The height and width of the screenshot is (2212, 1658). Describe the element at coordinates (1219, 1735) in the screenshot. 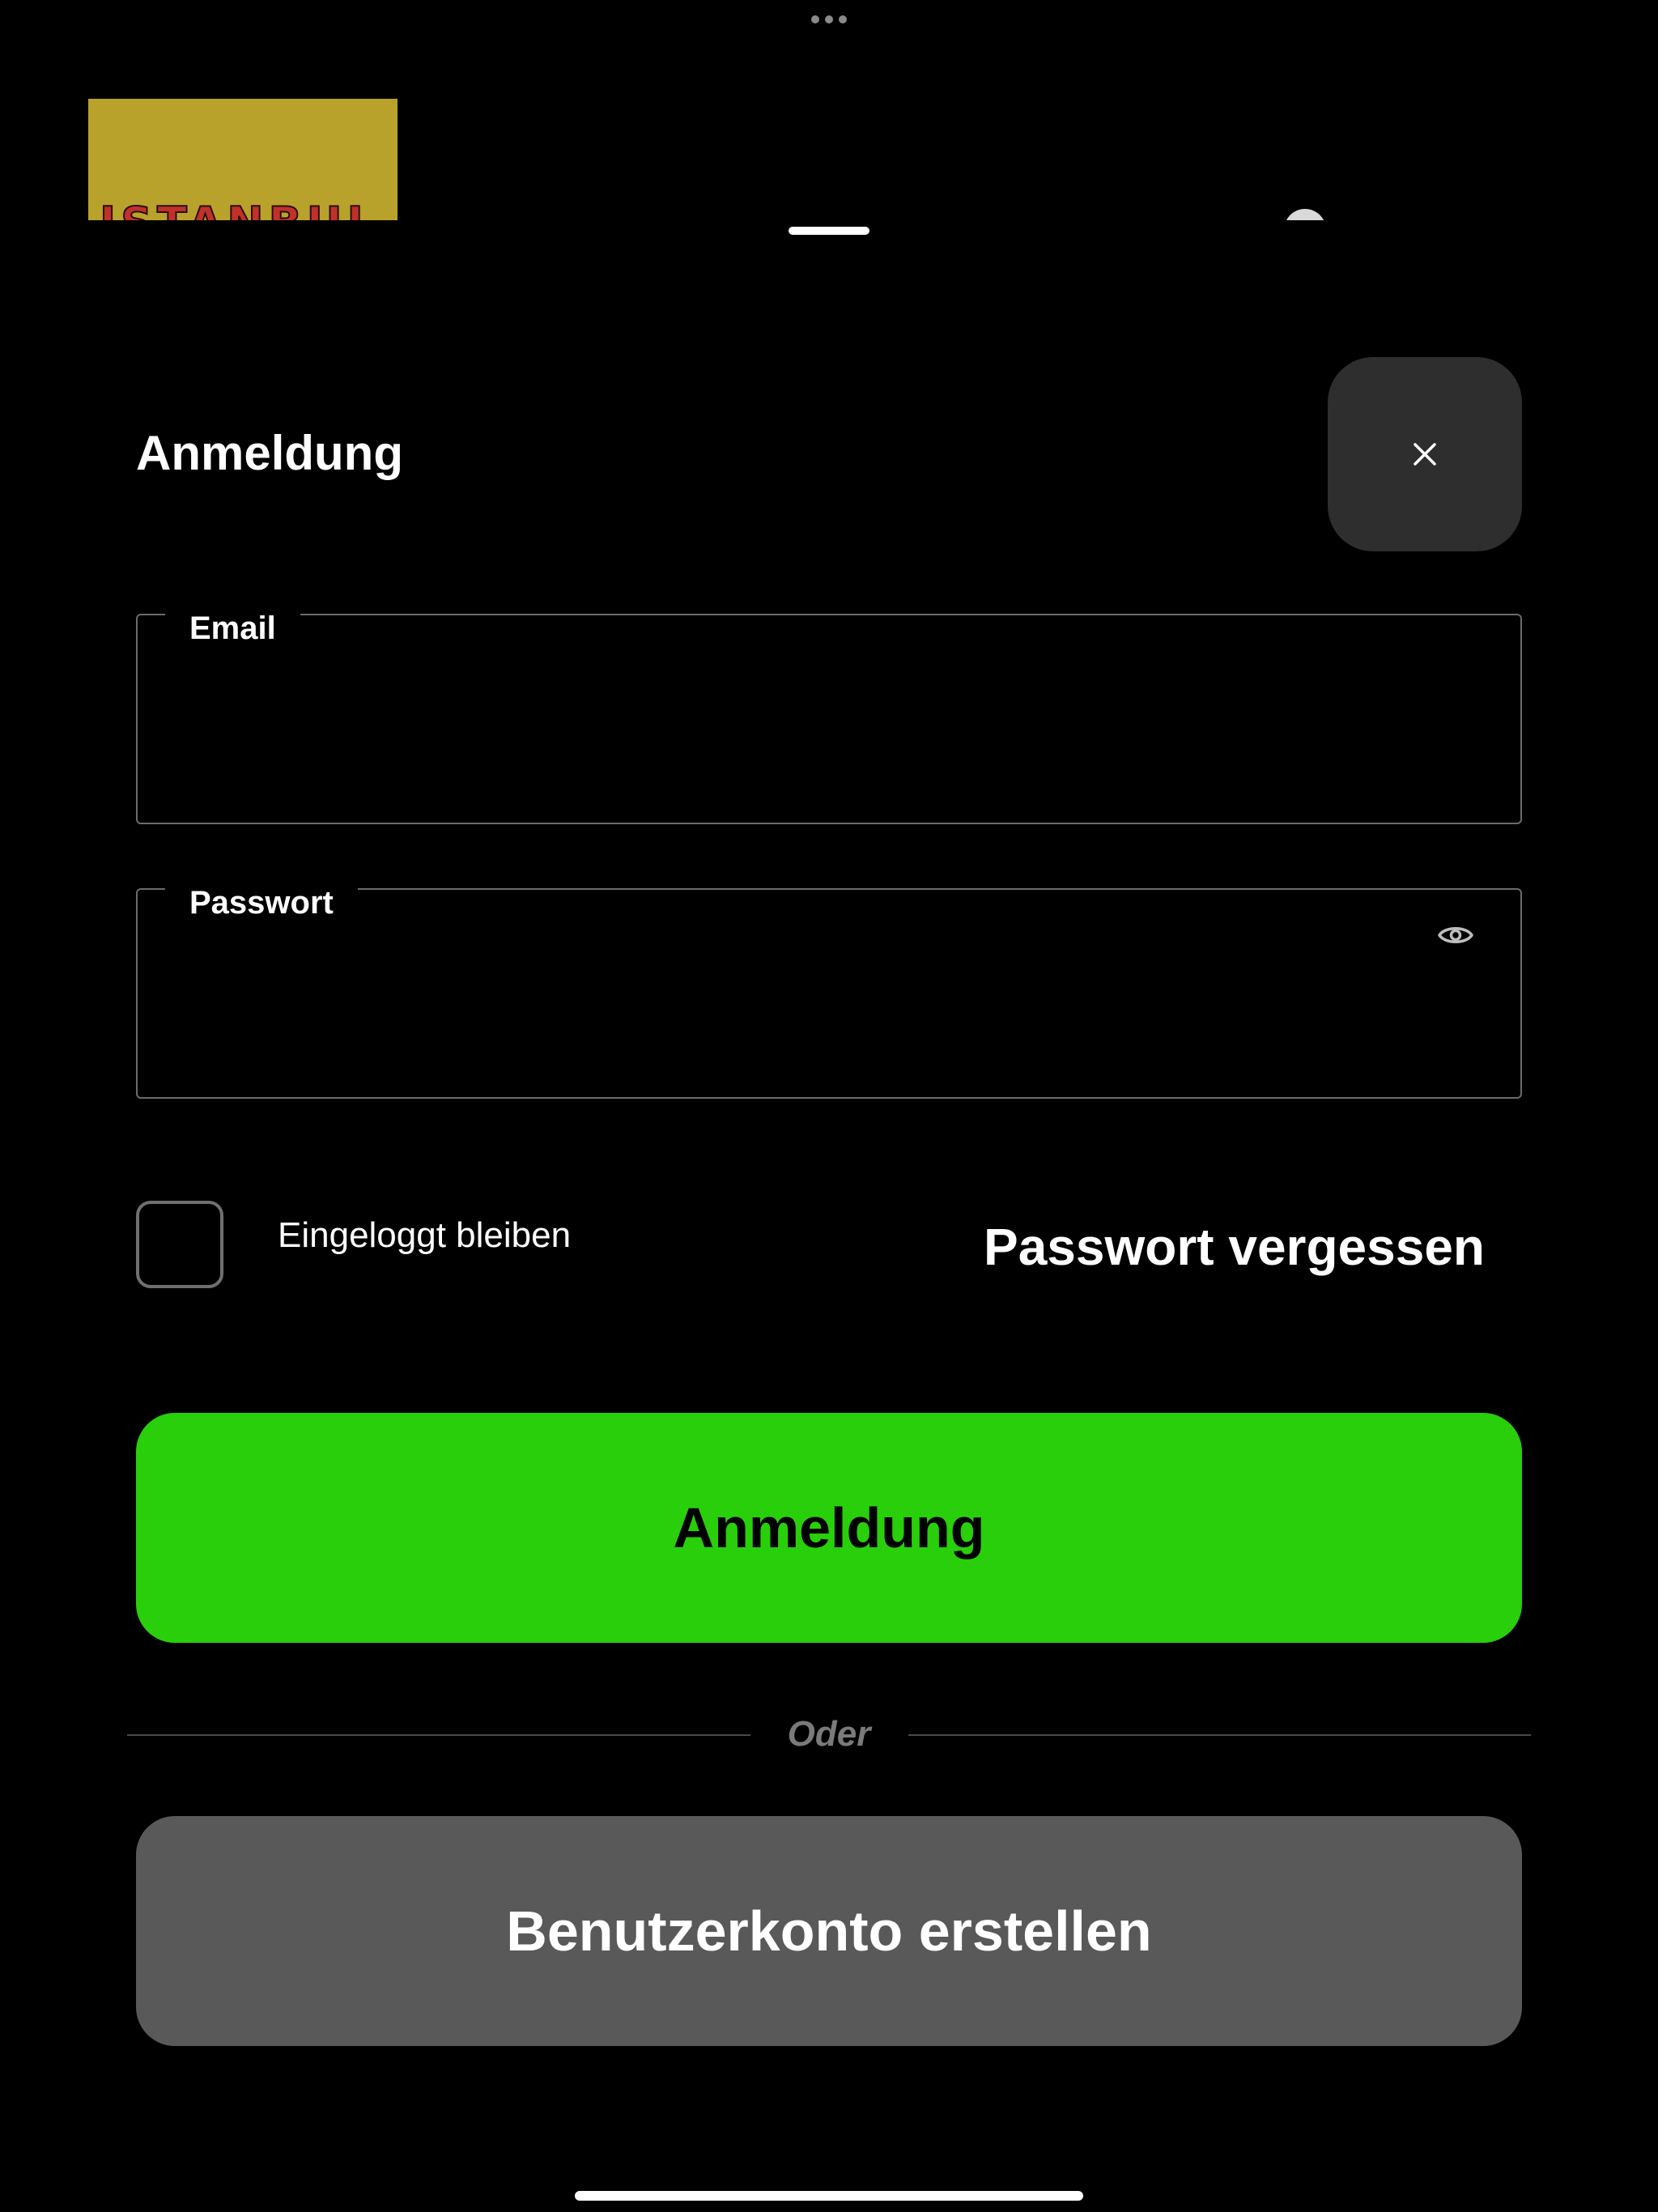

I see `divider-line-right` at that location.